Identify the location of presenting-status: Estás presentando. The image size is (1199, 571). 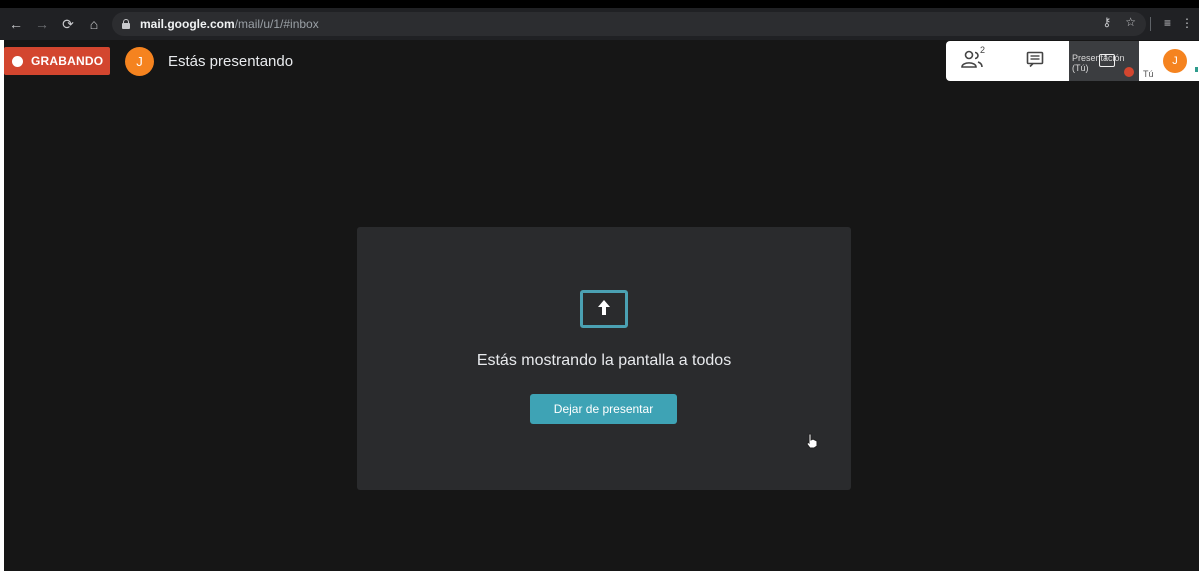
(231, 61).